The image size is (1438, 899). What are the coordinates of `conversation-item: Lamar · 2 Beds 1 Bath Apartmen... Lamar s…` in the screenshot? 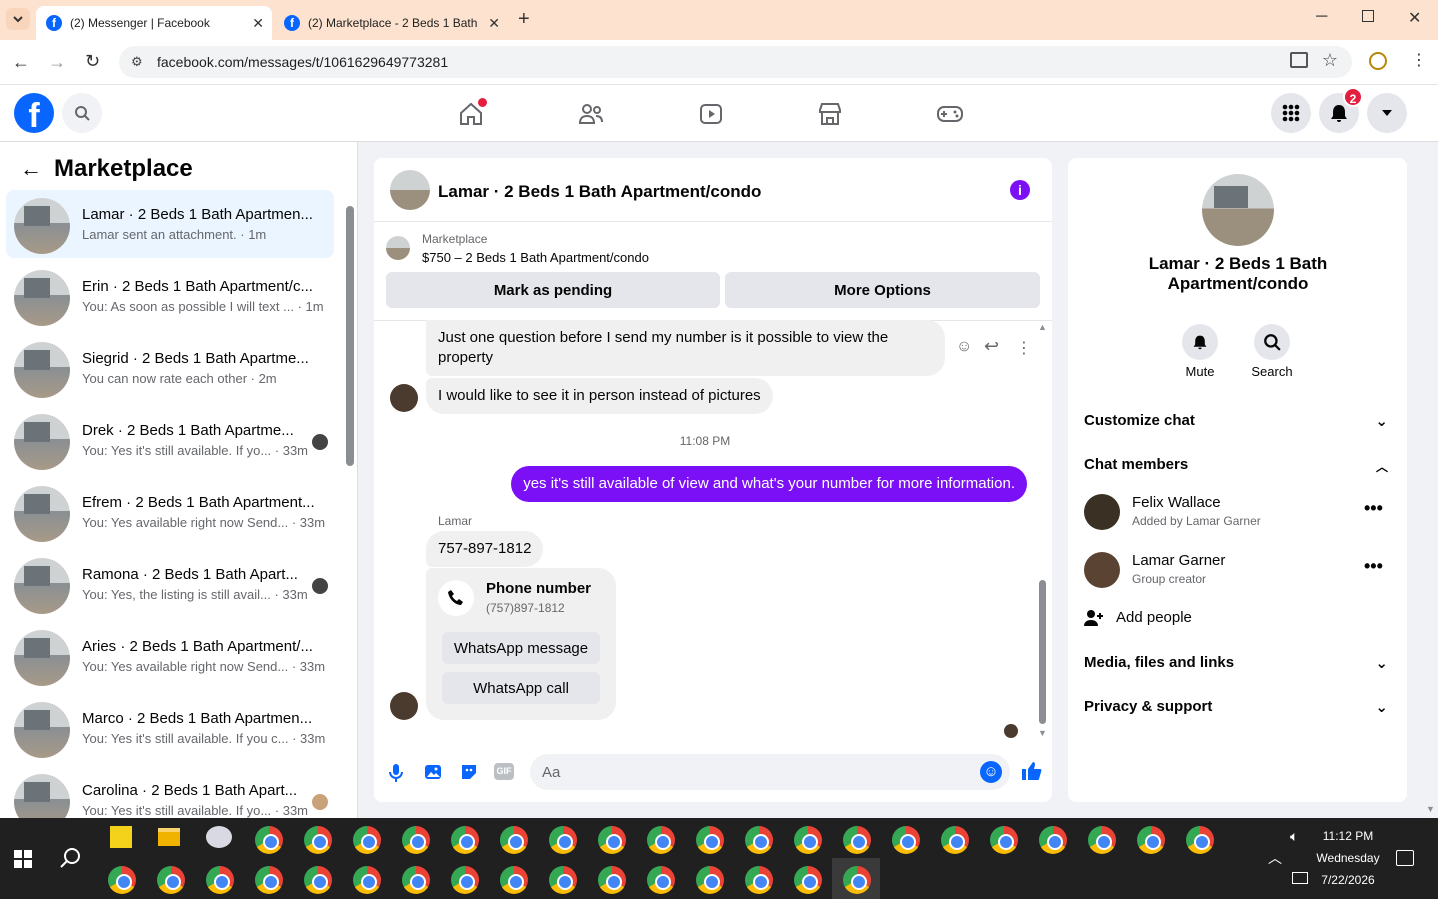 It's located at (170, 224).